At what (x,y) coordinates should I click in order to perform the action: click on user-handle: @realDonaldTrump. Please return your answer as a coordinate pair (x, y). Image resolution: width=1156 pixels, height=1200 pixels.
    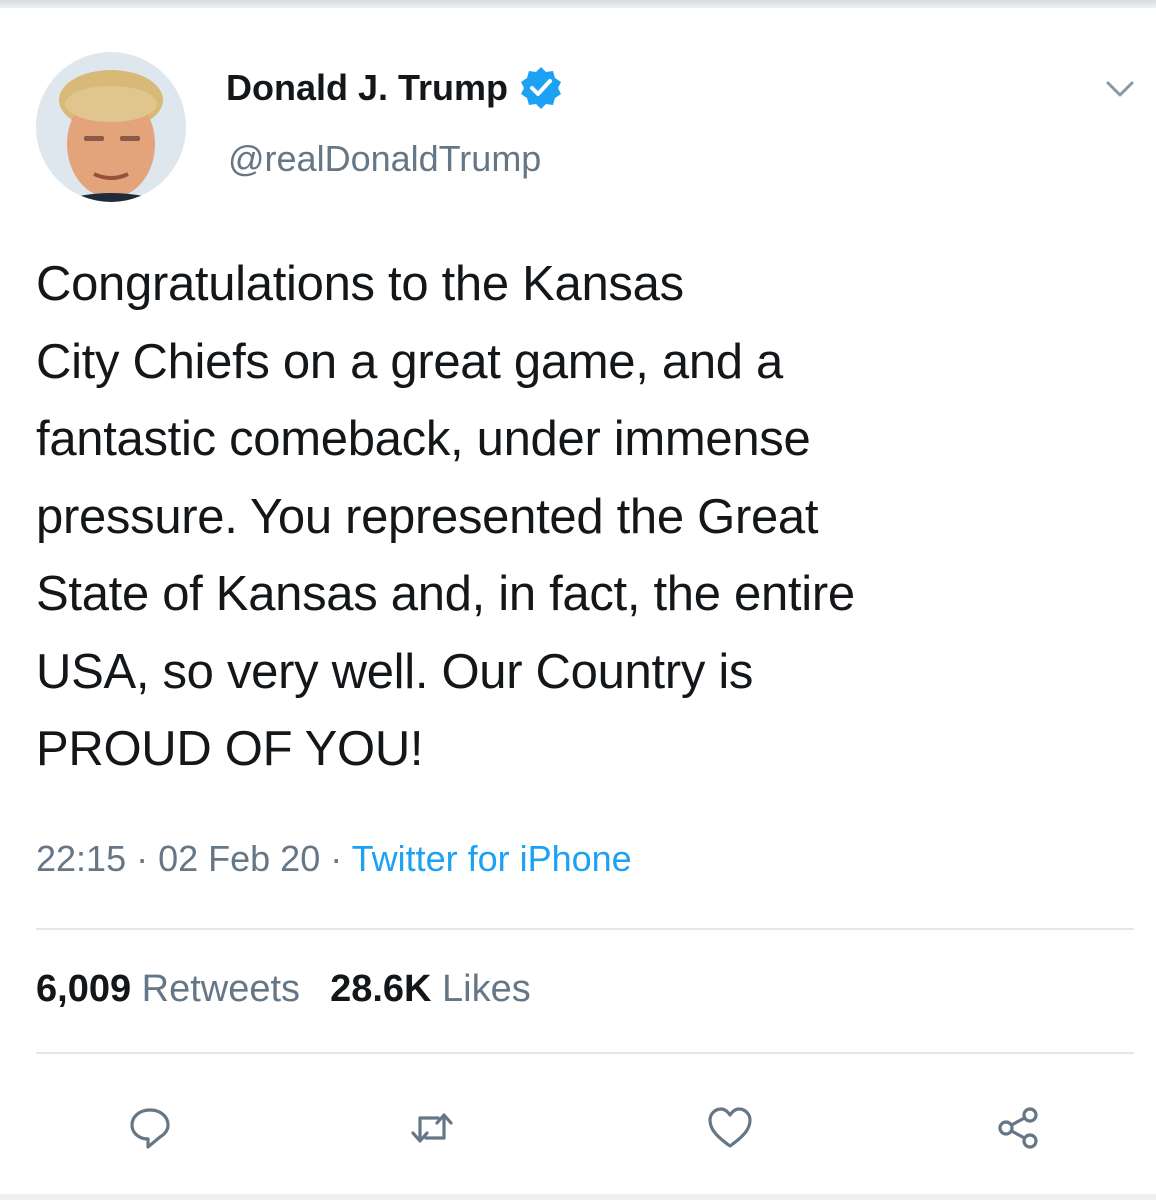
    Looking at the image, I should click on (384, 159).